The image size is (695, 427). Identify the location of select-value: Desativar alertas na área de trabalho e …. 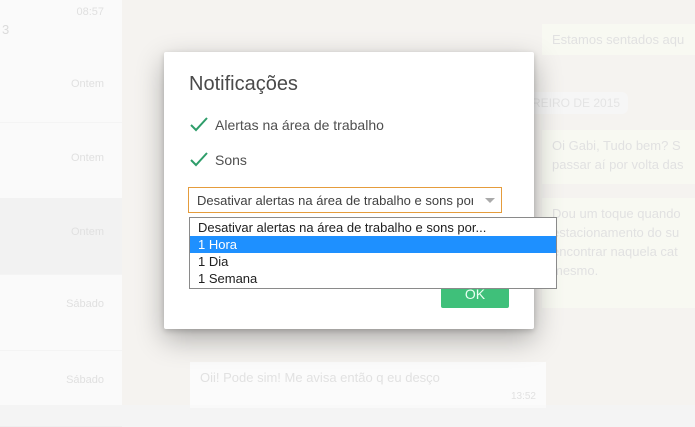
(335, 200).